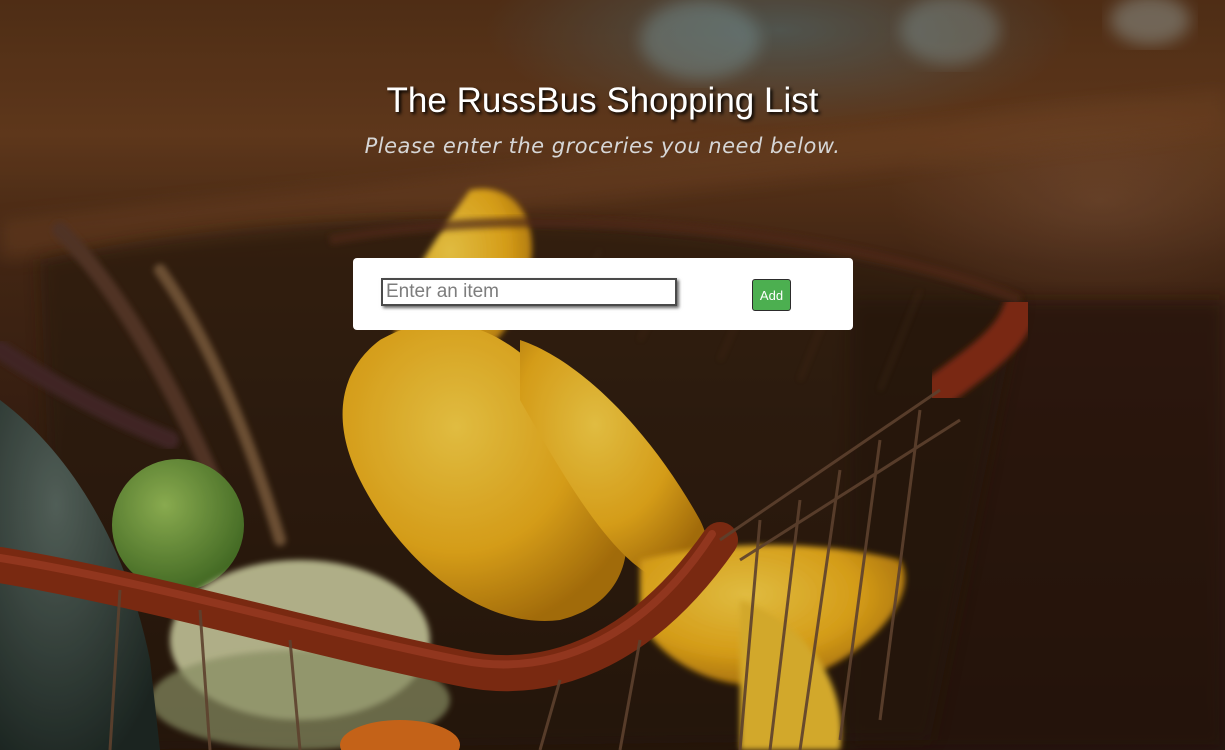 The height and width of the screenshot is (750, 1225). What do you see at coordinates (529, 292) in the screenshot?
I see `item-input` at bounding box center [529, 292].